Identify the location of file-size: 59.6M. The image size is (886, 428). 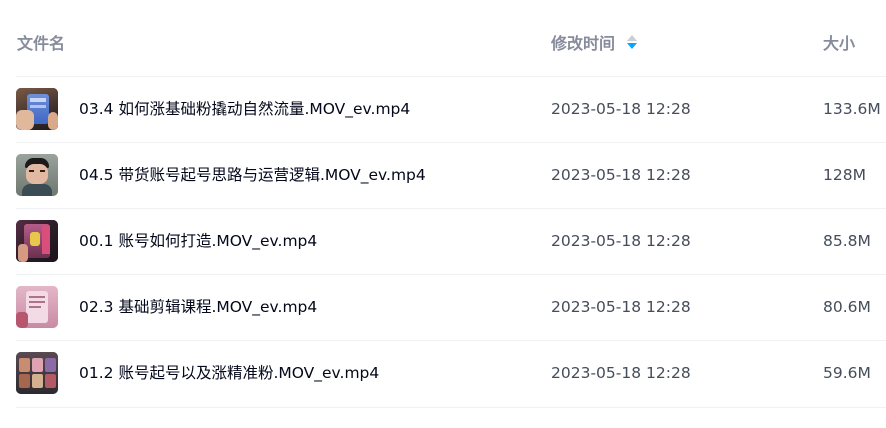
(847, 373).